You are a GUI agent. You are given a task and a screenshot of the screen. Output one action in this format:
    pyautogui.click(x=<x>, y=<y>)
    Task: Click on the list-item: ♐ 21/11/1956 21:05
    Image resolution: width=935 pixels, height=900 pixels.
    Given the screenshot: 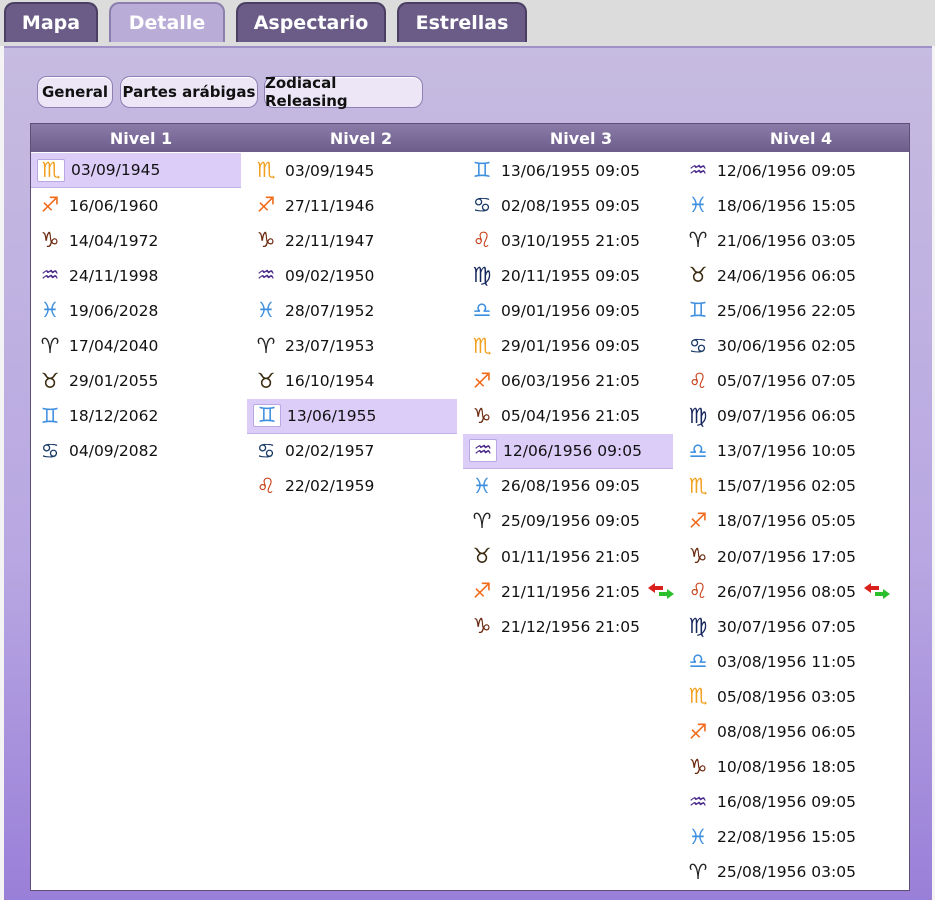 What is the action you would take?
    pyautogui.click(x=568, y=591)
    